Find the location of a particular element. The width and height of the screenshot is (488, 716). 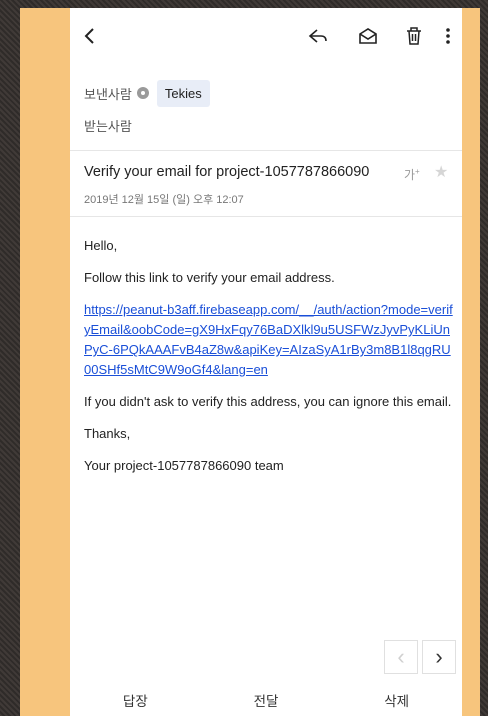

forward-button: 전달 is located at coordinates (266, 700).